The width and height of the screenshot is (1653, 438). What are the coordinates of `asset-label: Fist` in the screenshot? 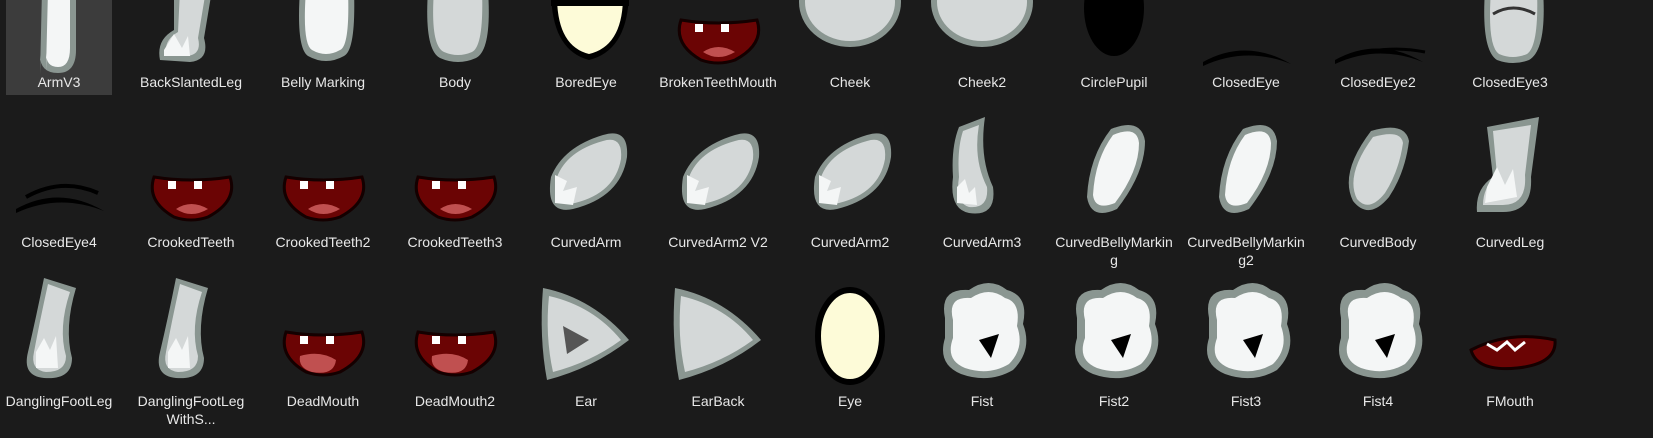 It's located at (982, 401).